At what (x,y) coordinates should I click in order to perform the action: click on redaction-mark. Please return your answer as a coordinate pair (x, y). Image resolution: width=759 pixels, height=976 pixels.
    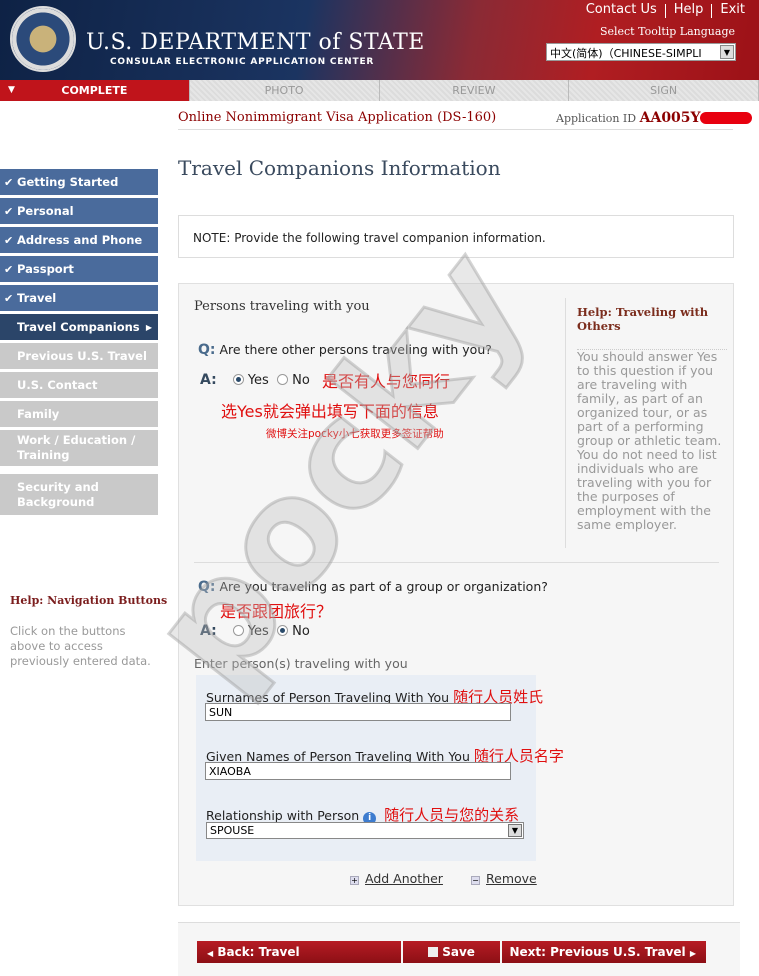
    Looking at the image, I should click on (726, 118).